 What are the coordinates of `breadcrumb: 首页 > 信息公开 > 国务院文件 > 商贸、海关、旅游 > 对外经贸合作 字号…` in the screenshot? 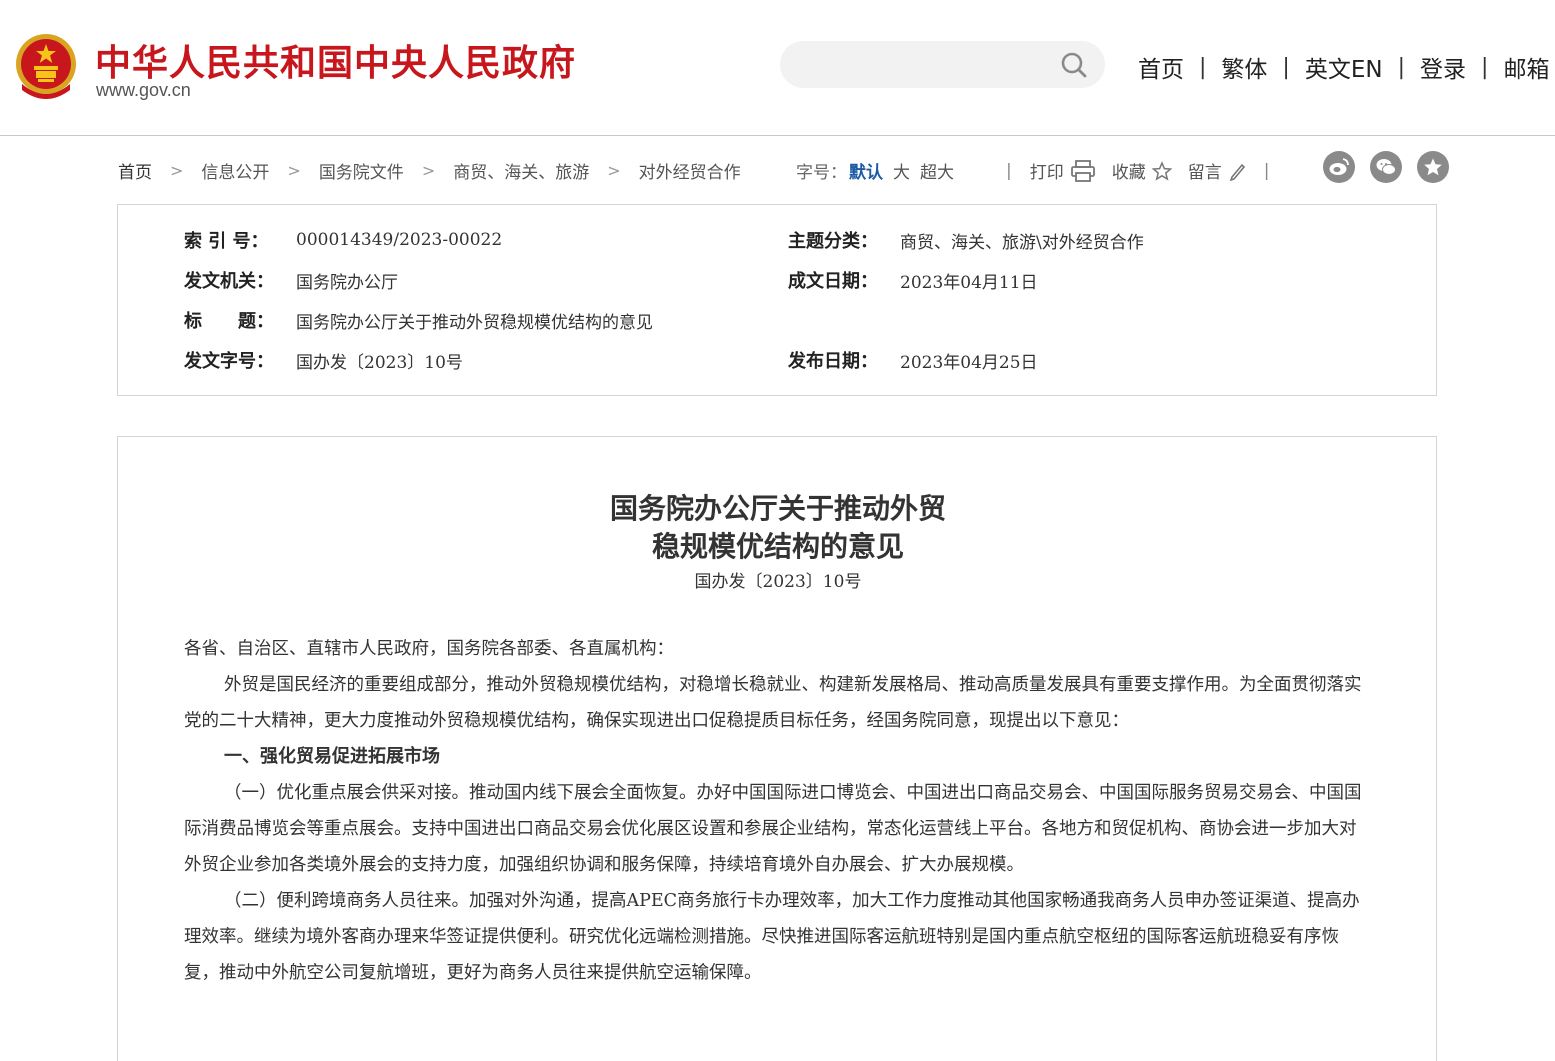 It's located at (783, 170).